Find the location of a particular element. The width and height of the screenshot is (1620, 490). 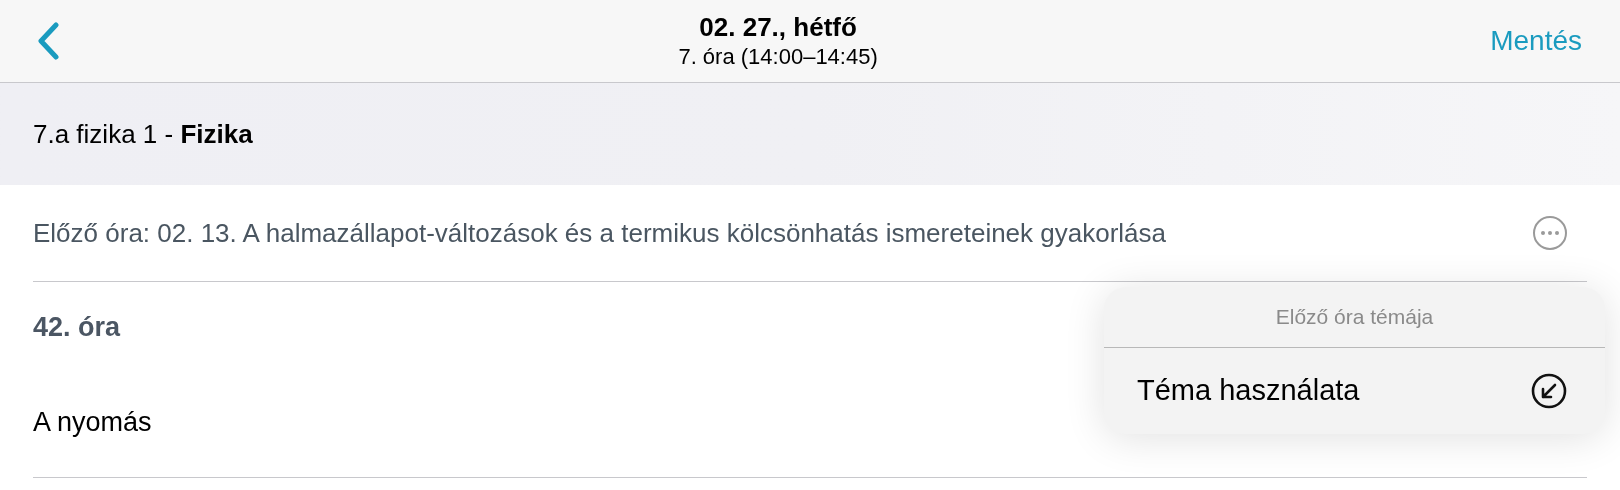

subject-label: 7.a fizika 1 - Fizika is located at coordinates (143, 134).